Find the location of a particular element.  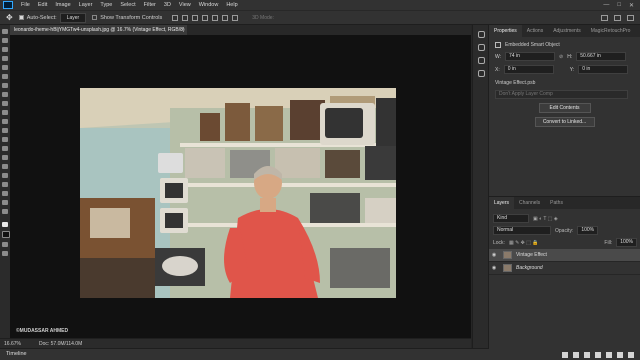

timeline-tab: Timeline is located at coordinates (16, 354).